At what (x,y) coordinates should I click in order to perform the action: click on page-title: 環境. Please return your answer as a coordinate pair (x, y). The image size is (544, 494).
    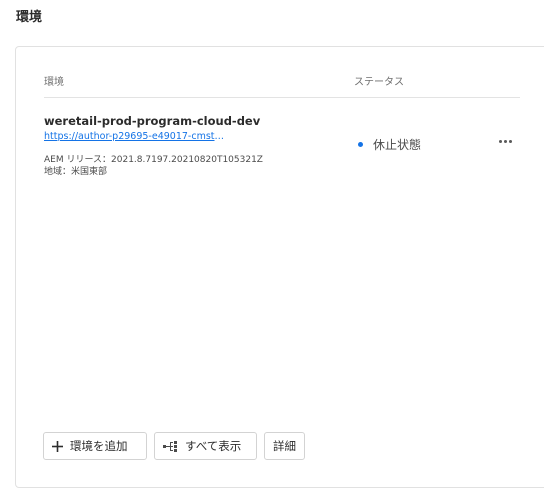
    Looking at the image, I should click on (29, 17).